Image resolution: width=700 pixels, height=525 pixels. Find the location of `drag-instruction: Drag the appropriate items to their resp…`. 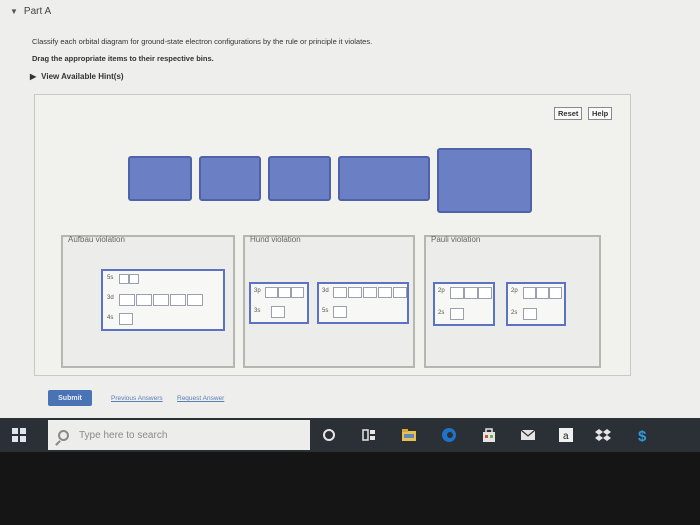

drag-instruction: Drag the appropriate items to their resp… is located at coordinates (123, 58).